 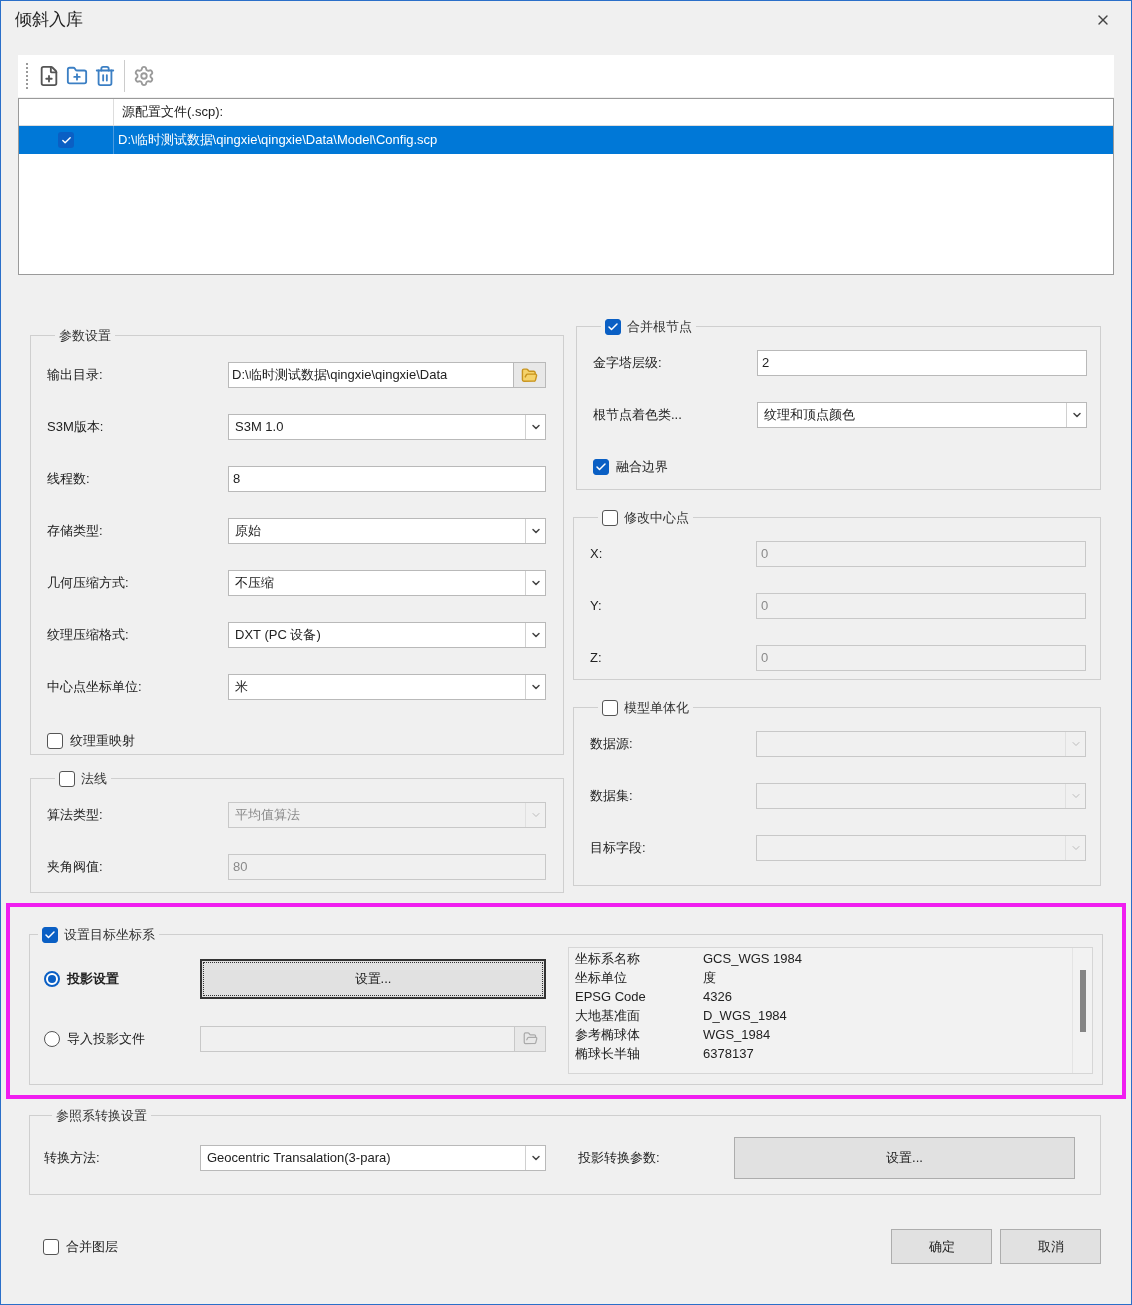 What do you see at coordinates (596, 605) in the screenshot?
I see `field-label: Y:` at bounding box center [596, 605].